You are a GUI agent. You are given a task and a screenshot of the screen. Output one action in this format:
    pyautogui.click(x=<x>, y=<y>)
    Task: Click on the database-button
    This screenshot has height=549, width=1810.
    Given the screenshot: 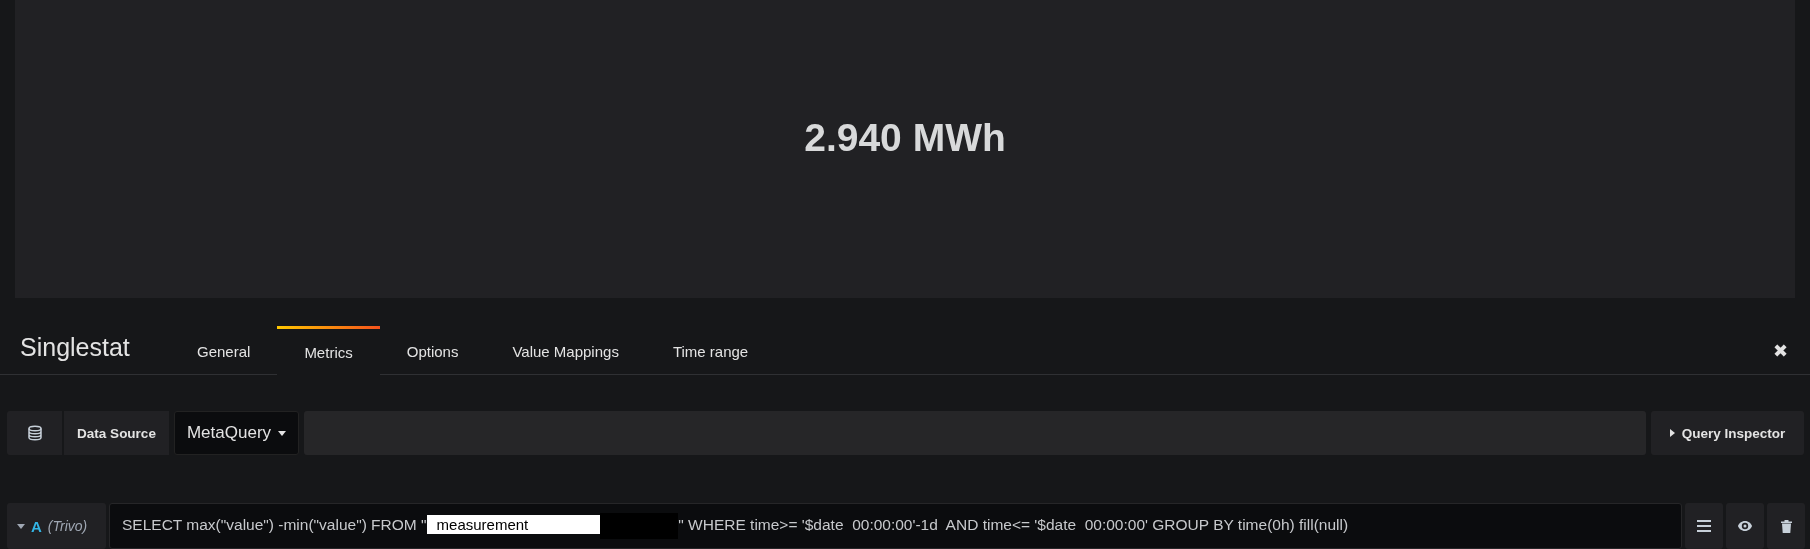 What is the action you would take?
    pyautogui.click(x=34, y=433)
    